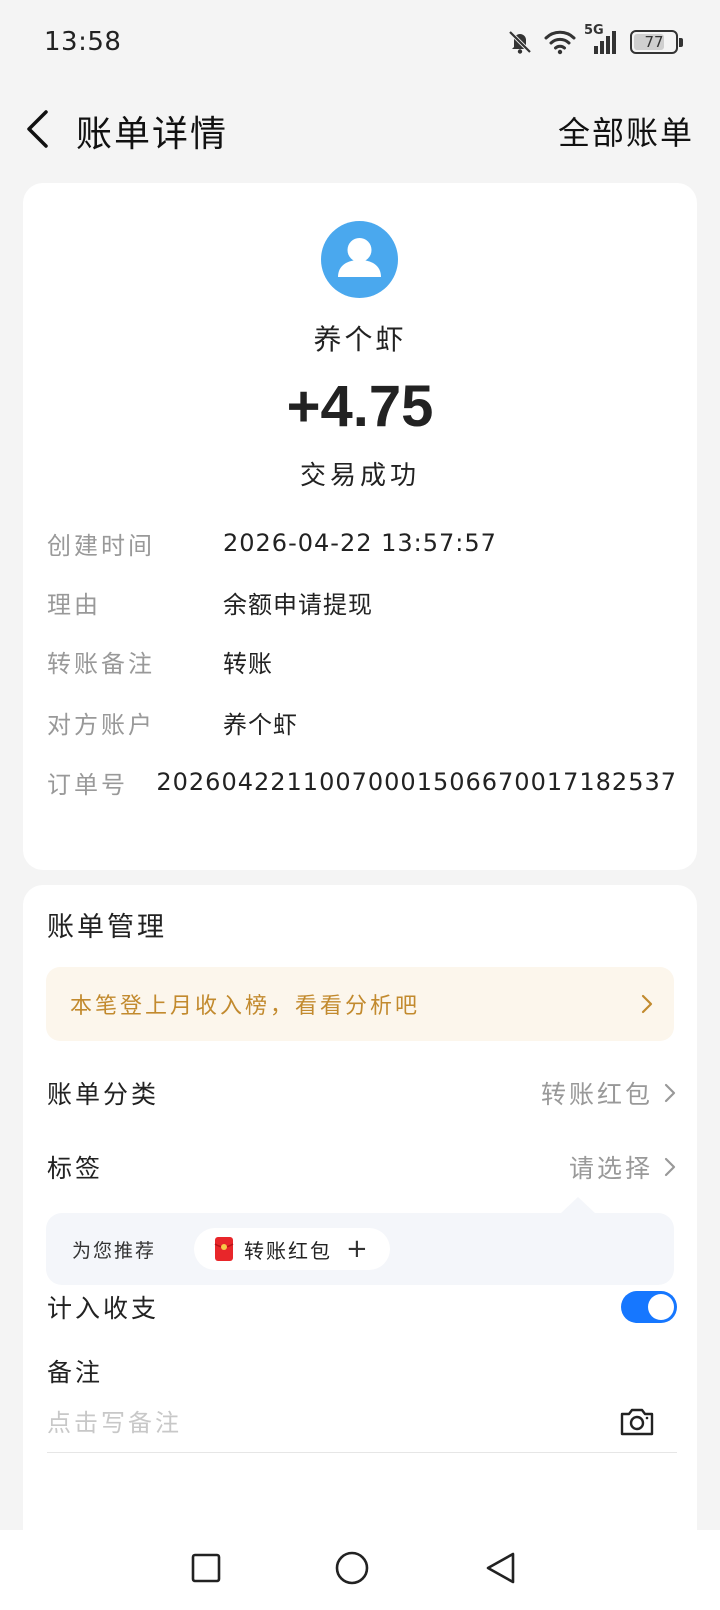  Describe the element at coordinates (103, 1308) in the screenshot. I see `row-label: 计入收支` at that location.